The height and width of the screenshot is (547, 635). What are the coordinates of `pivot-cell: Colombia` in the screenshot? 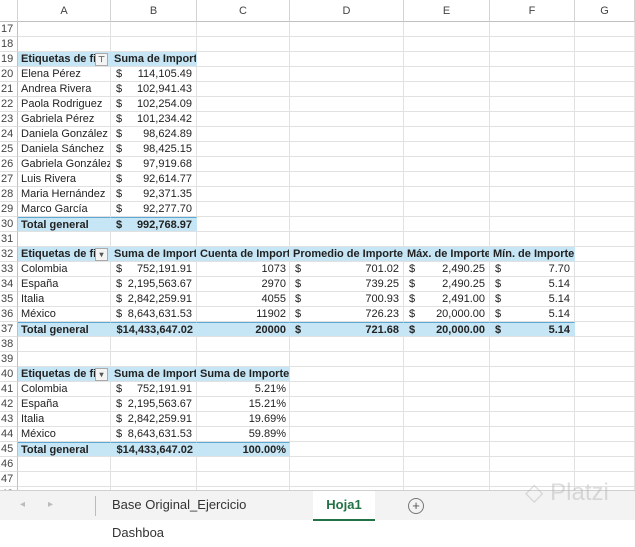 It's located at (64, 269).